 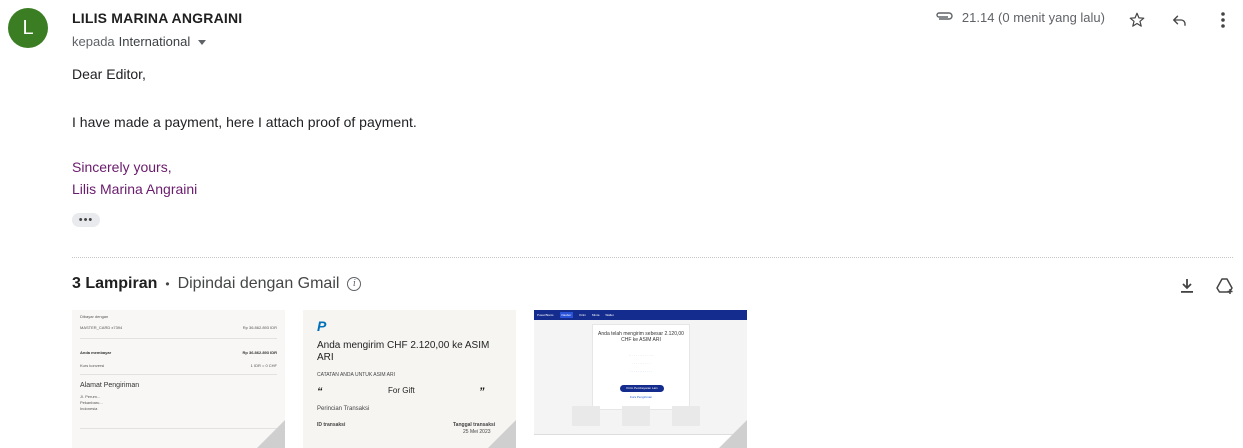 I want to click on chevron-down-icon, so click(x=202, y=42).